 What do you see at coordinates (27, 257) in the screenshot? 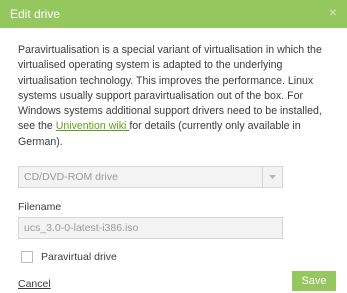
I see `paravirtual-checkbox` at bounding box center [27, 257].